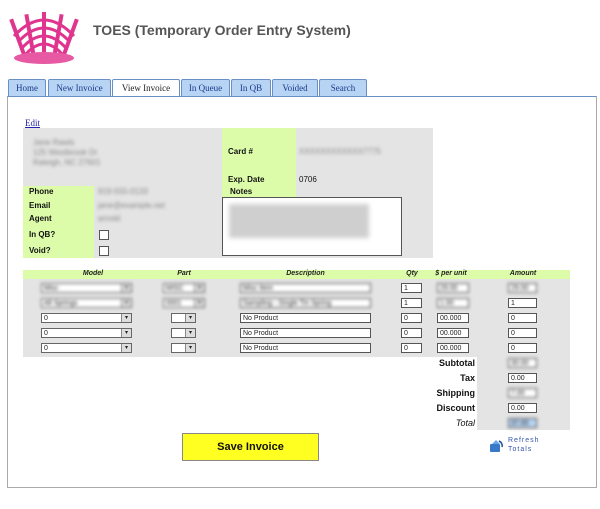  I want to click on void-checkbox, so click(104, 251).